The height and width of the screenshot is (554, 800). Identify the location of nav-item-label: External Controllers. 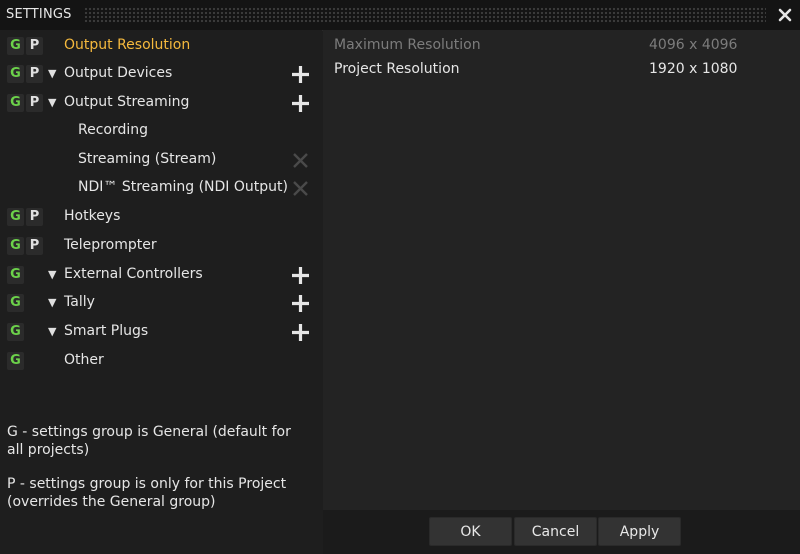
(133, 274).